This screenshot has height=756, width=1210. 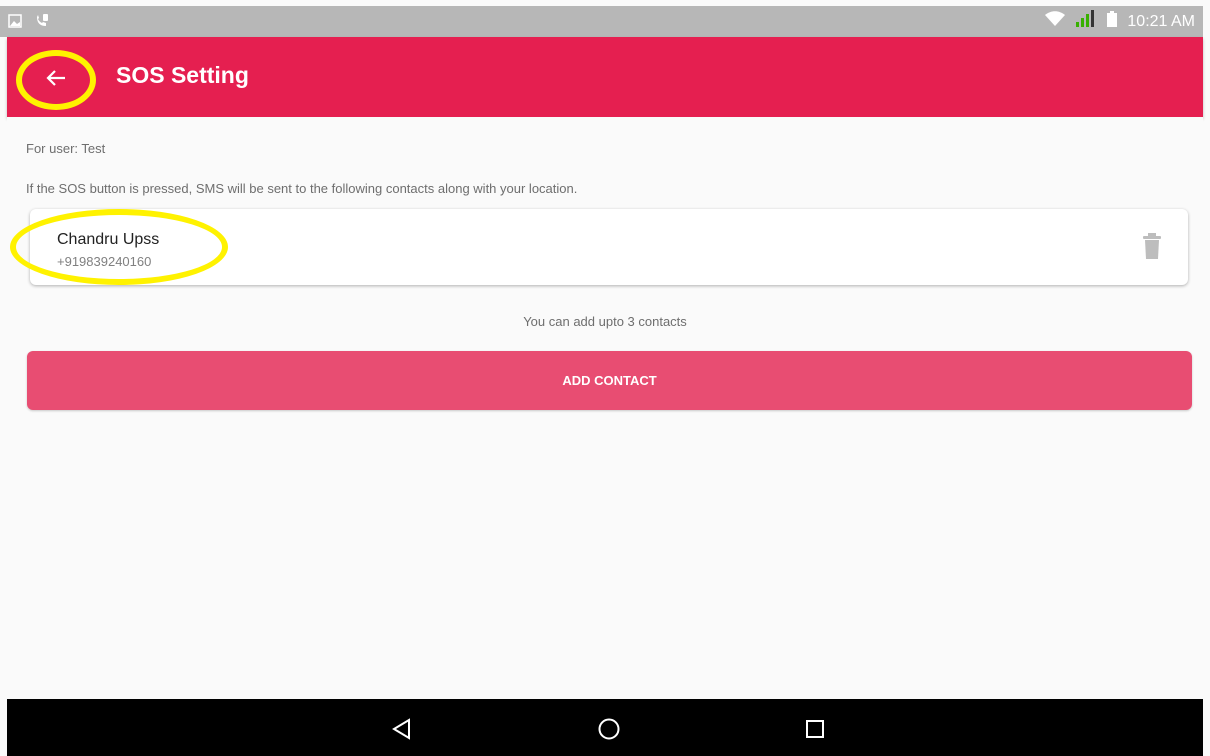 I want to click on status-left, so click(x=29, y=23).